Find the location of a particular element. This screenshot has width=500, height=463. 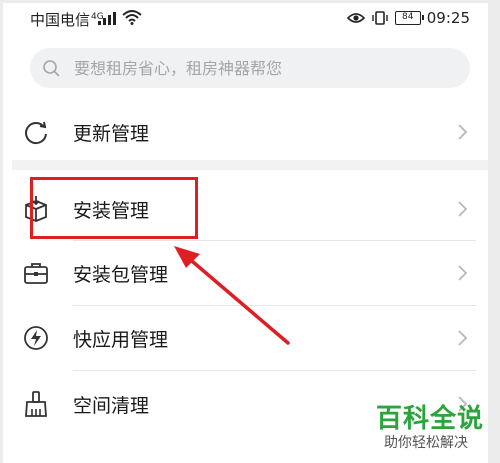

menu-item-quick-app: 快应用管理 is located at coordinates (247, 338).